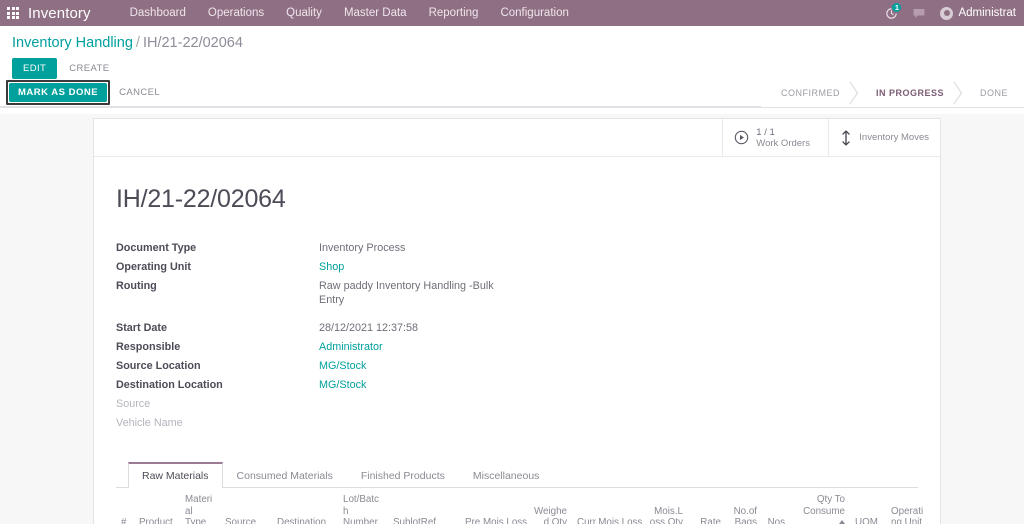  What do you see at coordinates (192, 43) in the screenshot?
I see `breadcrumb-current: IH/21-22/02064` at bounding box center [192, 43].